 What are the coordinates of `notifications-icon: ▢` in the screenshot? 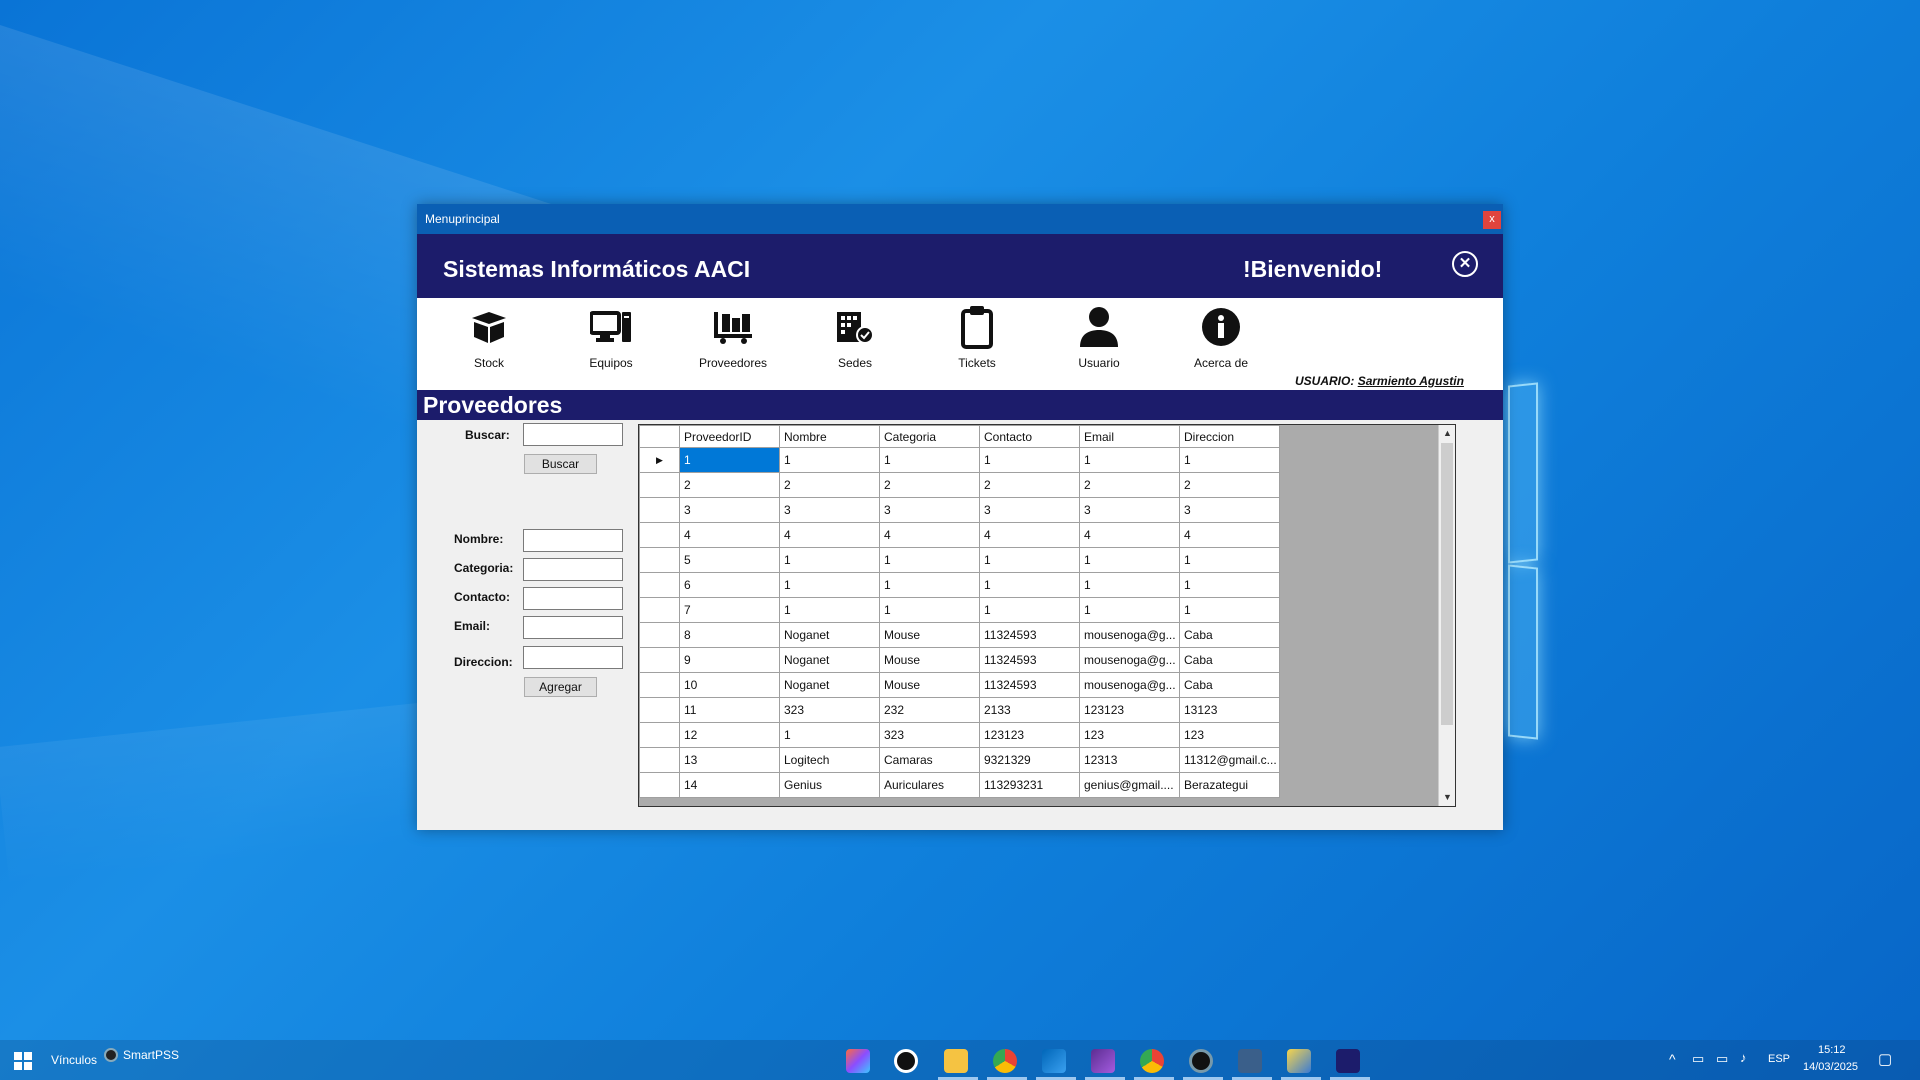 It's located at (1885, 1059).